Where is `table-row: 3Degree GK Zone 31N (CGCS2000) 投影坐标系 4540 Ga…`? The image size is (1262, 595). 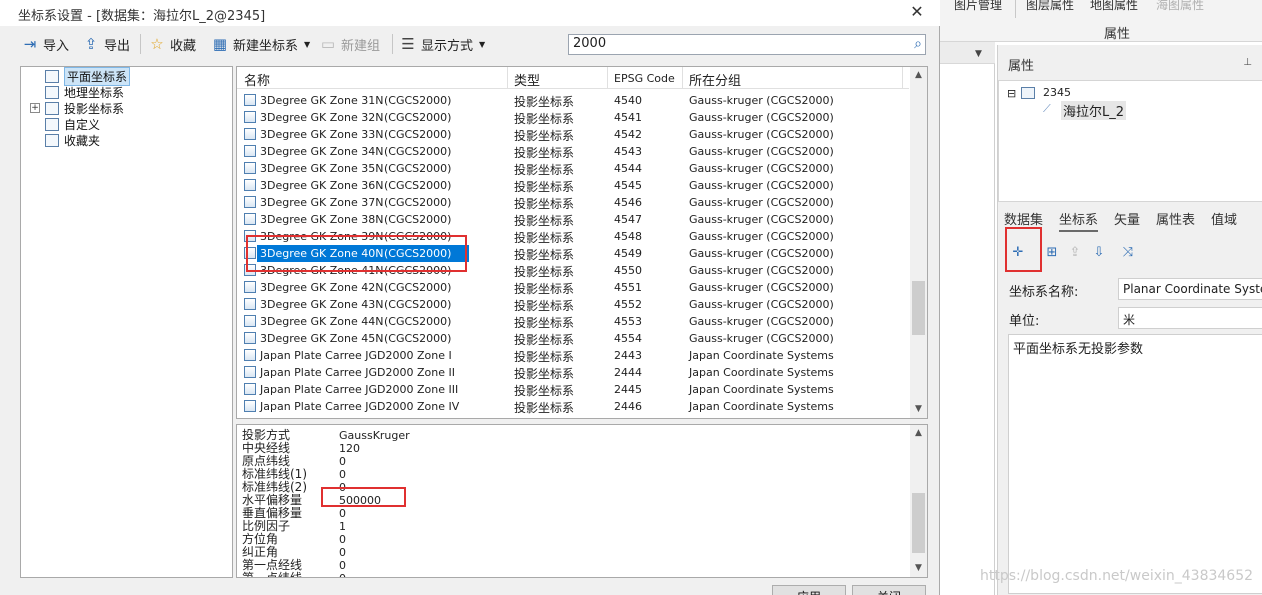
table-row: 3Degree GK Zone 31N (CGCS2000) 投影坐标系 4540 Ga… is located at coordinates (573, 100).